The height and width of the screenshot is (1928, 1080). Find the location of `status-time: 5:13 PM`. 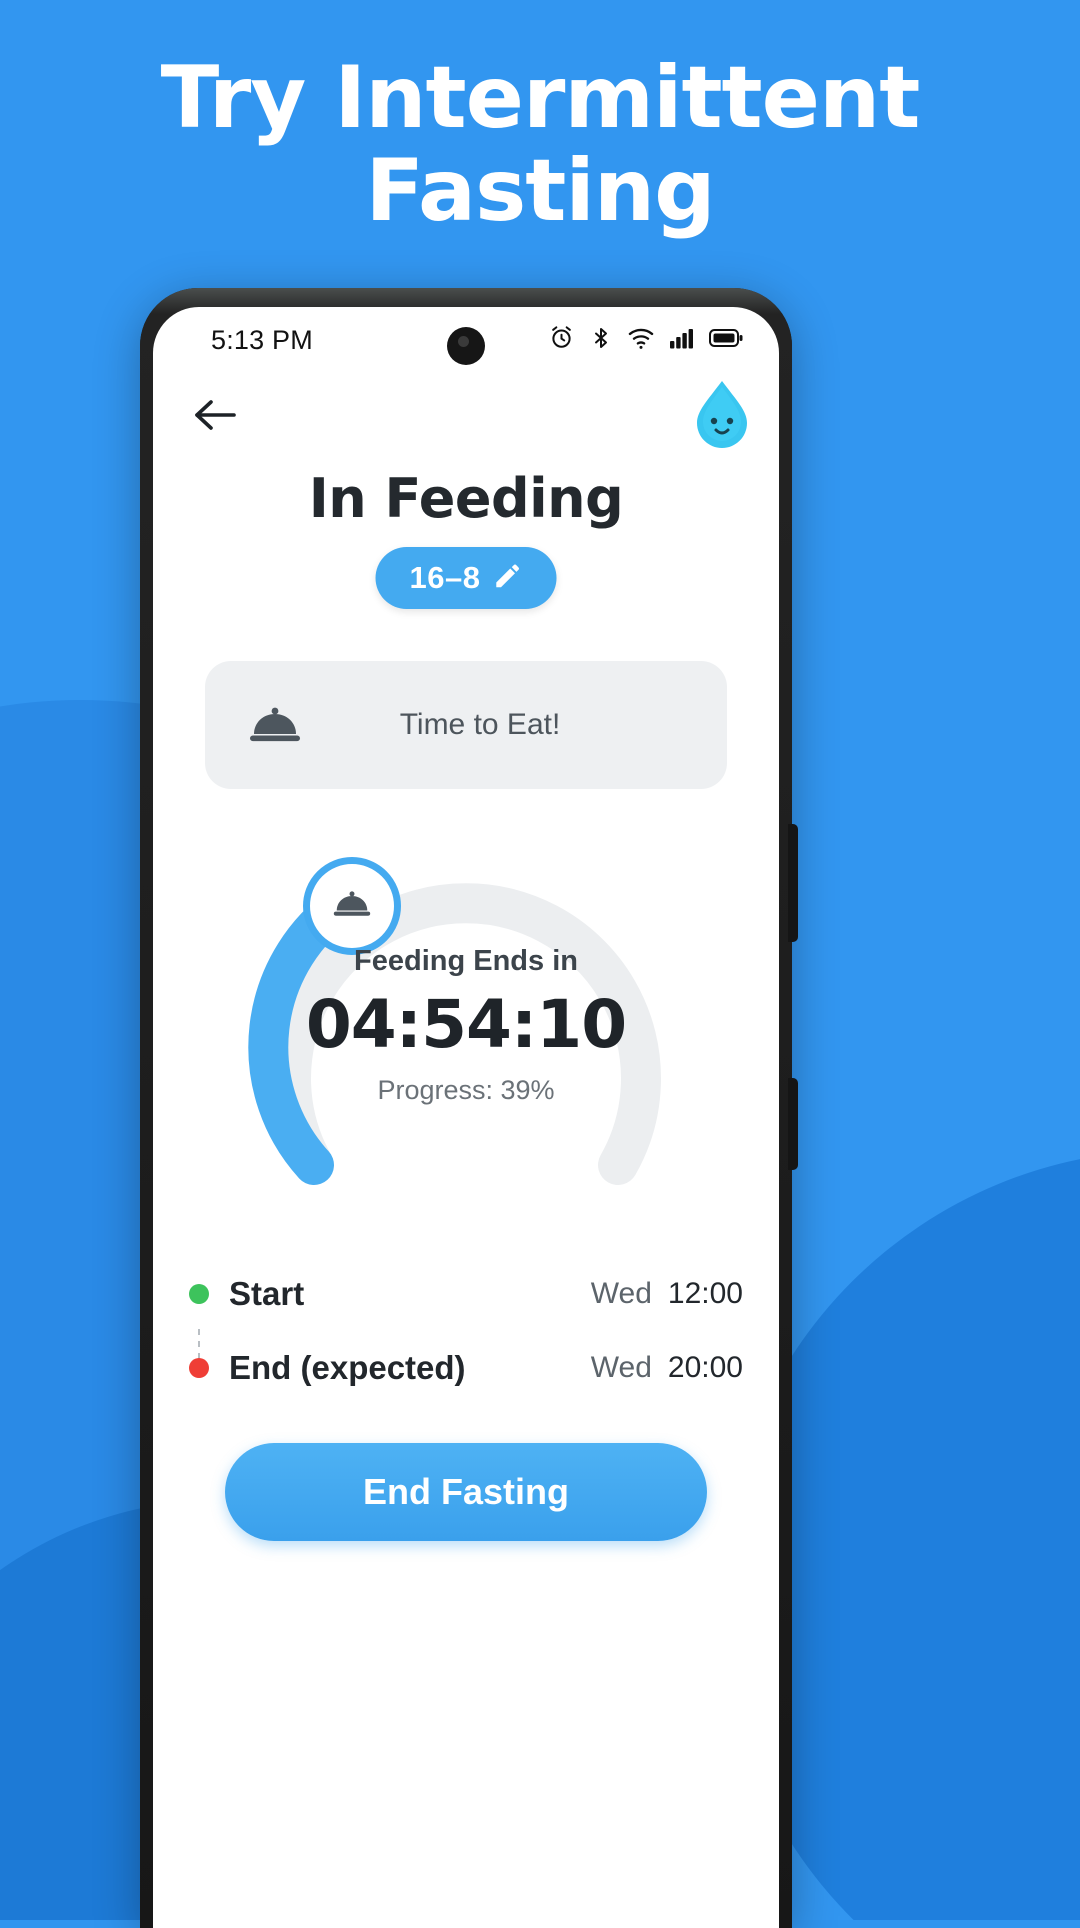

status-time: 5:13 PM is located at coordinates (262, 340).